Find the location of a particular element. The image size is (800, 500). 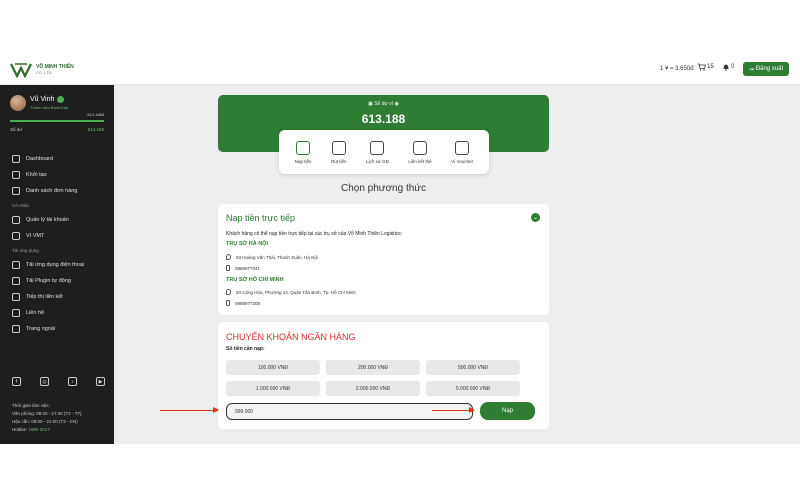

sidebar-item-label: Liên hệ is located at coordinates (35, 313).